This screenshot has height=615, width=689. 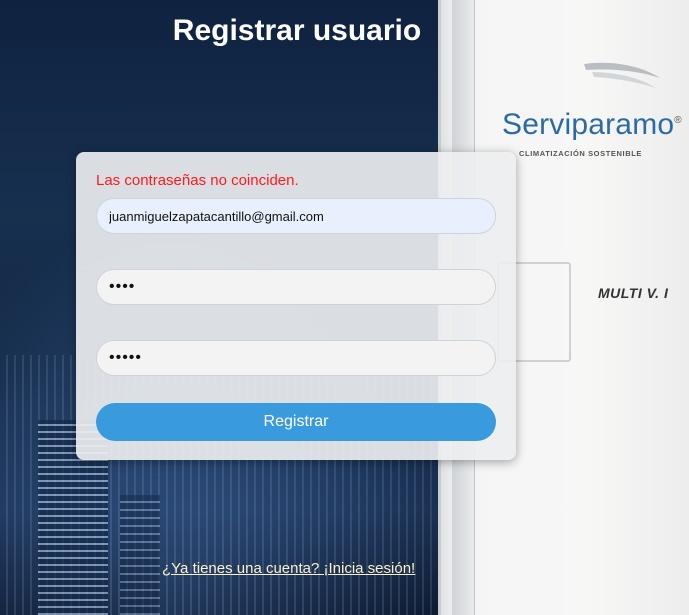 I want to click on brand-swoosh-icon, so click(x=622, y=75).